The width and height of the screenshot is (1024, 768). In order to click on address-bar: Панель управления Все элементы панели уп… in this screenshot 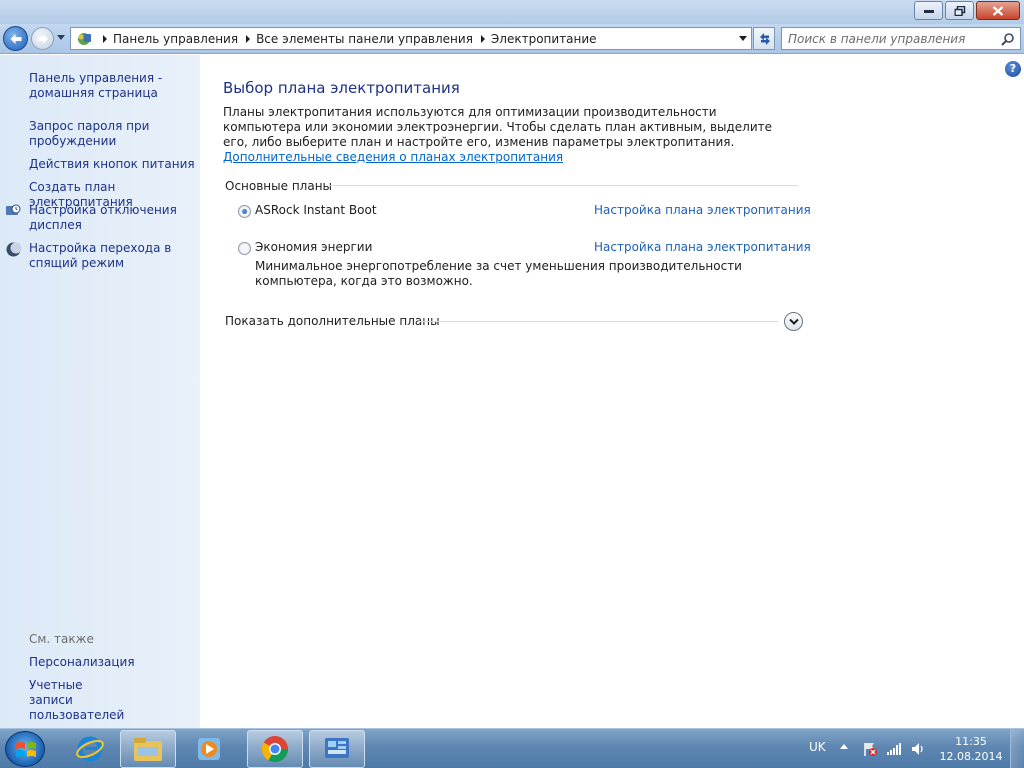, I will do `click(411, 38)`.